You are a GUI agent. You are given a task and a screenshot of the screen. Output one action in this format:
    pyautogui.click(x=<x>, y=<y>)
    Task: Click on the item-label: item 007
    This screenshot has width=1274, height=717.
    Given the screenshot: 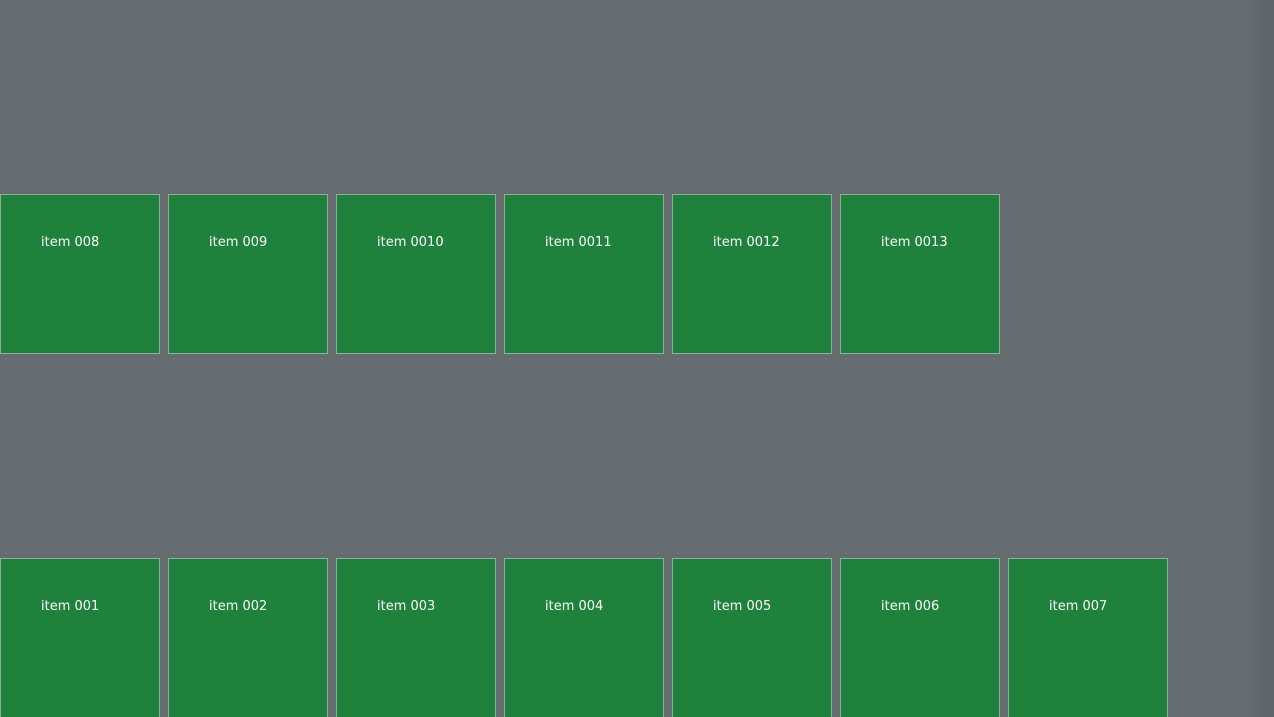 What is the action you would take?
    pyautogui.click(x=1078, y=606)
    